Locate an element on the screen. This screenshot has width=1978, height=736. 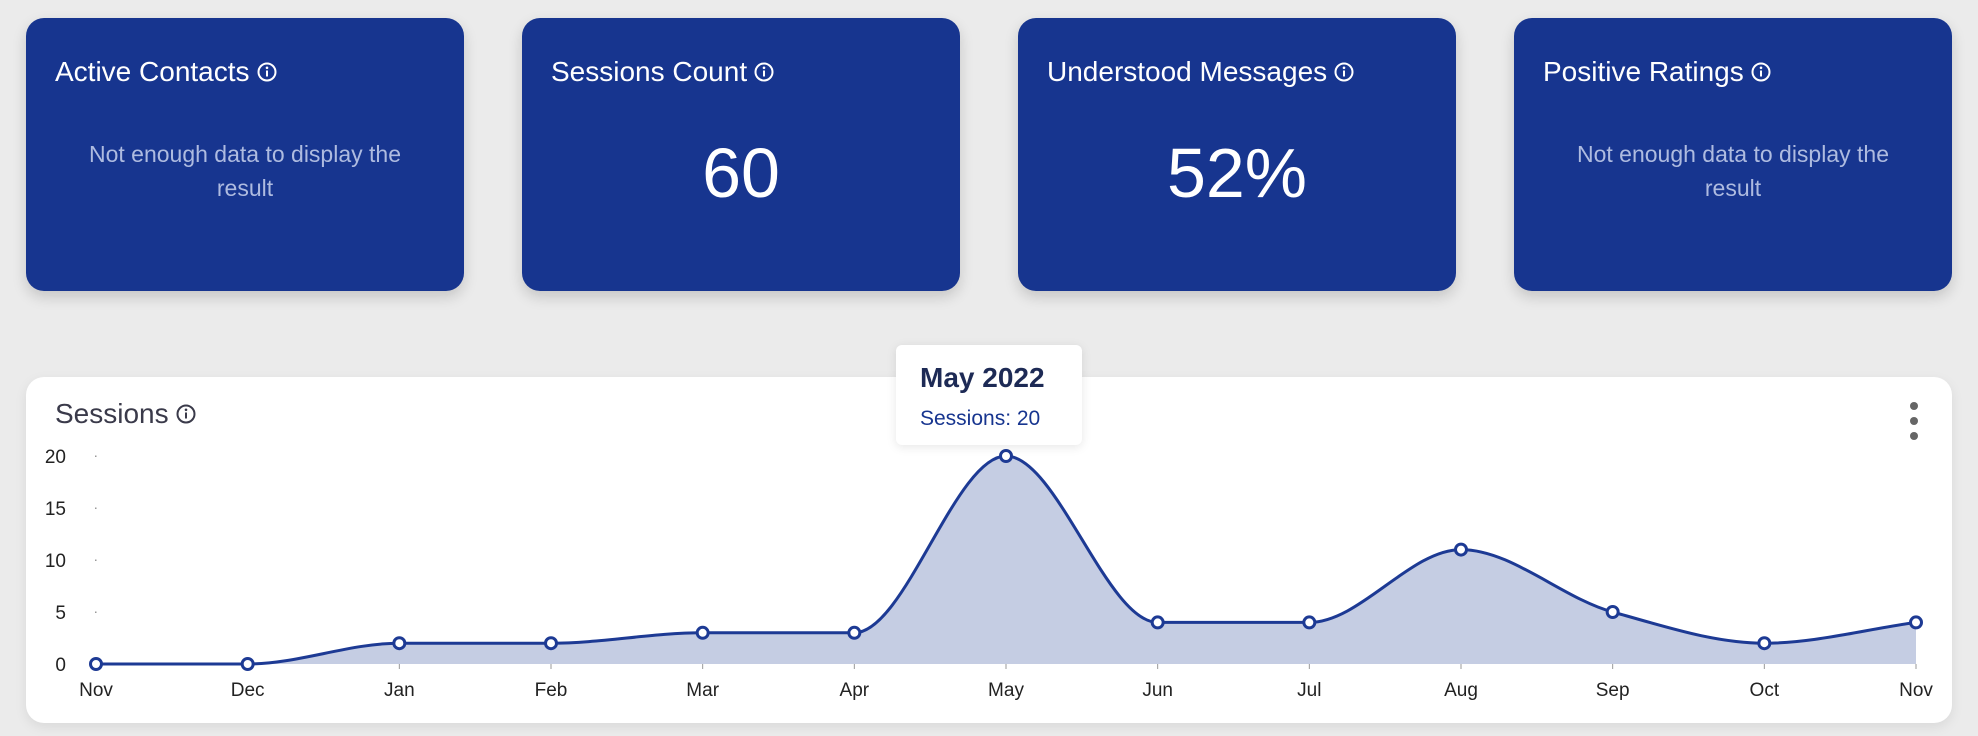
x-tick-label: Feb is located at coordinates (551, 690).